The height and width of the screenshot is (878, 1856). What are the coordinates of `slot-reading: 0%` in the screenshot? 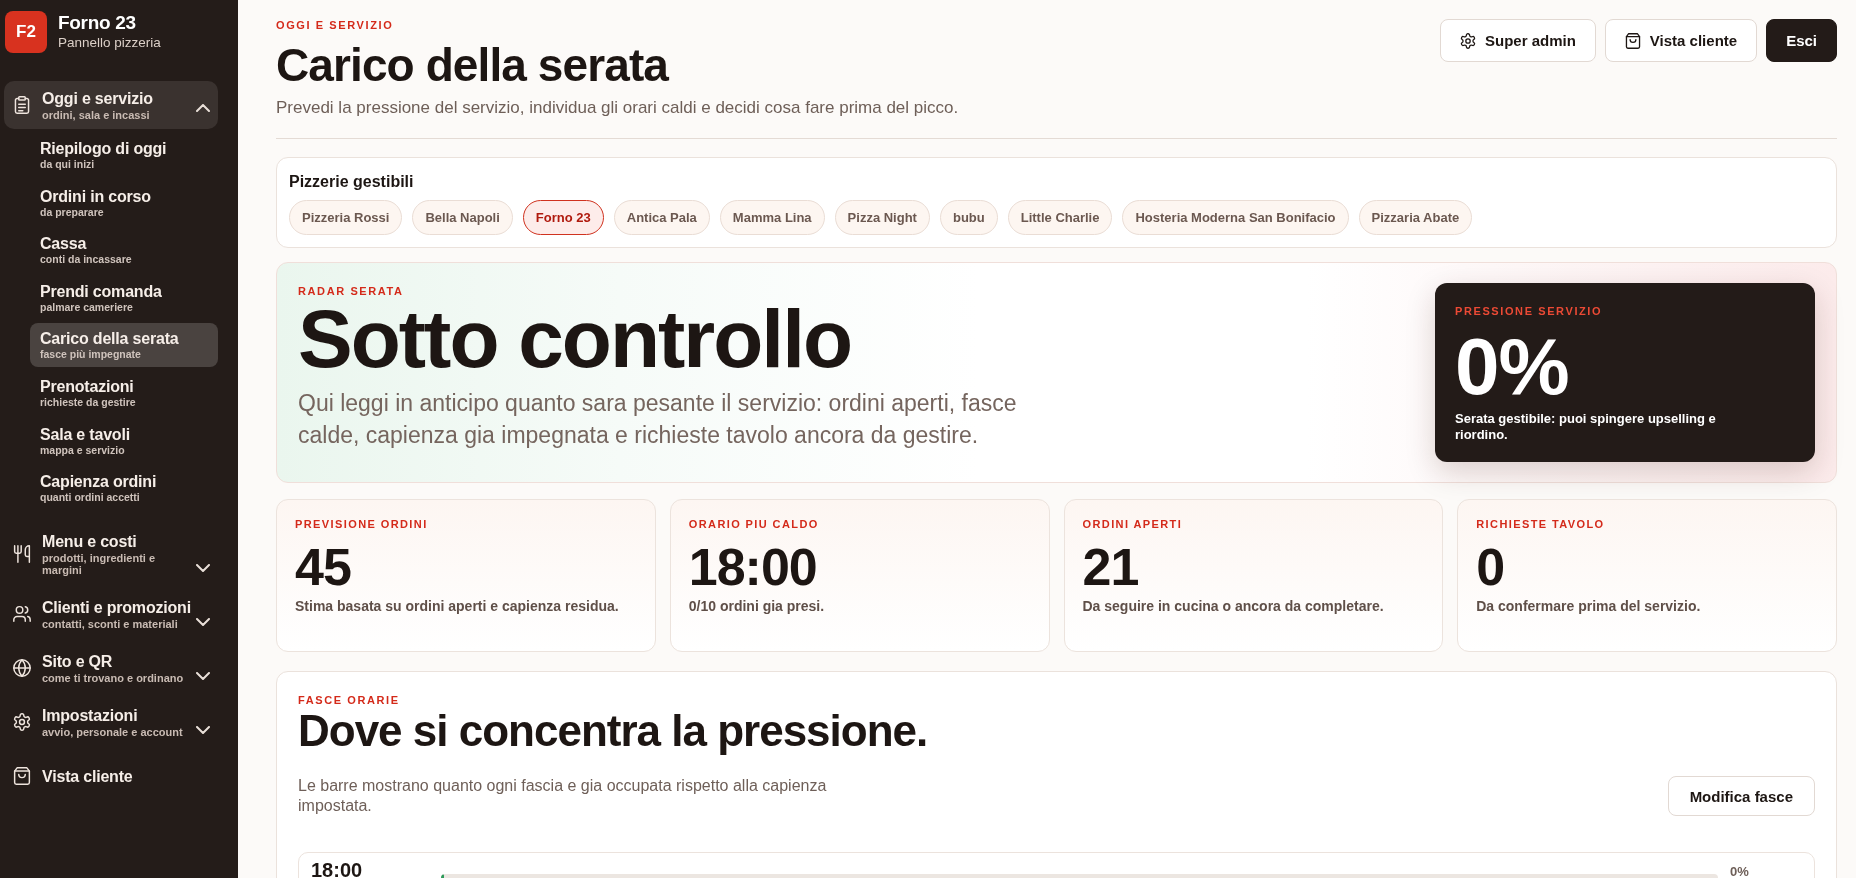 It's located at (1740, 871).